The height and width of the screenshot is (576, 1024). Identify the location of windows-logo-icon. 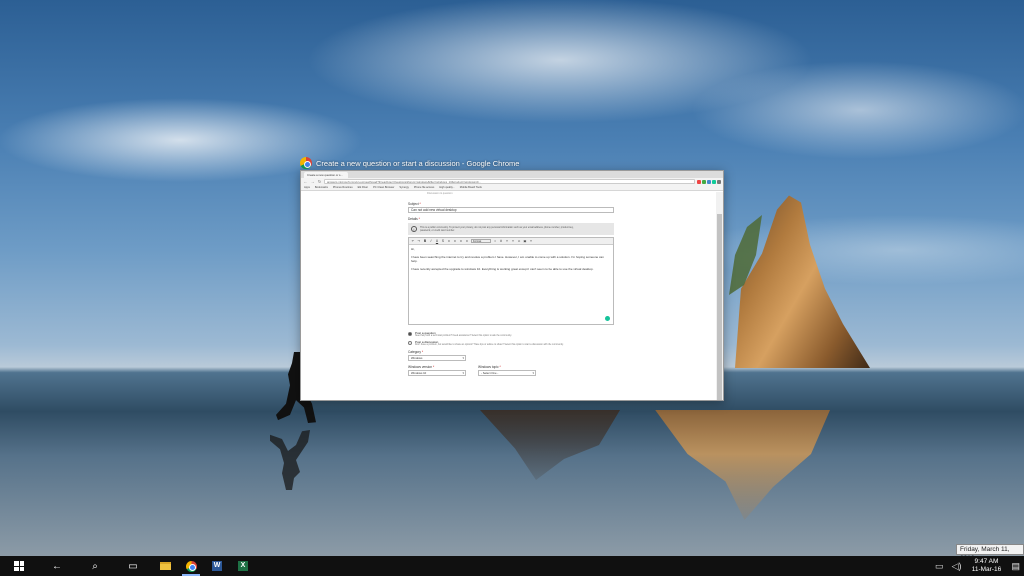
(19, 566).